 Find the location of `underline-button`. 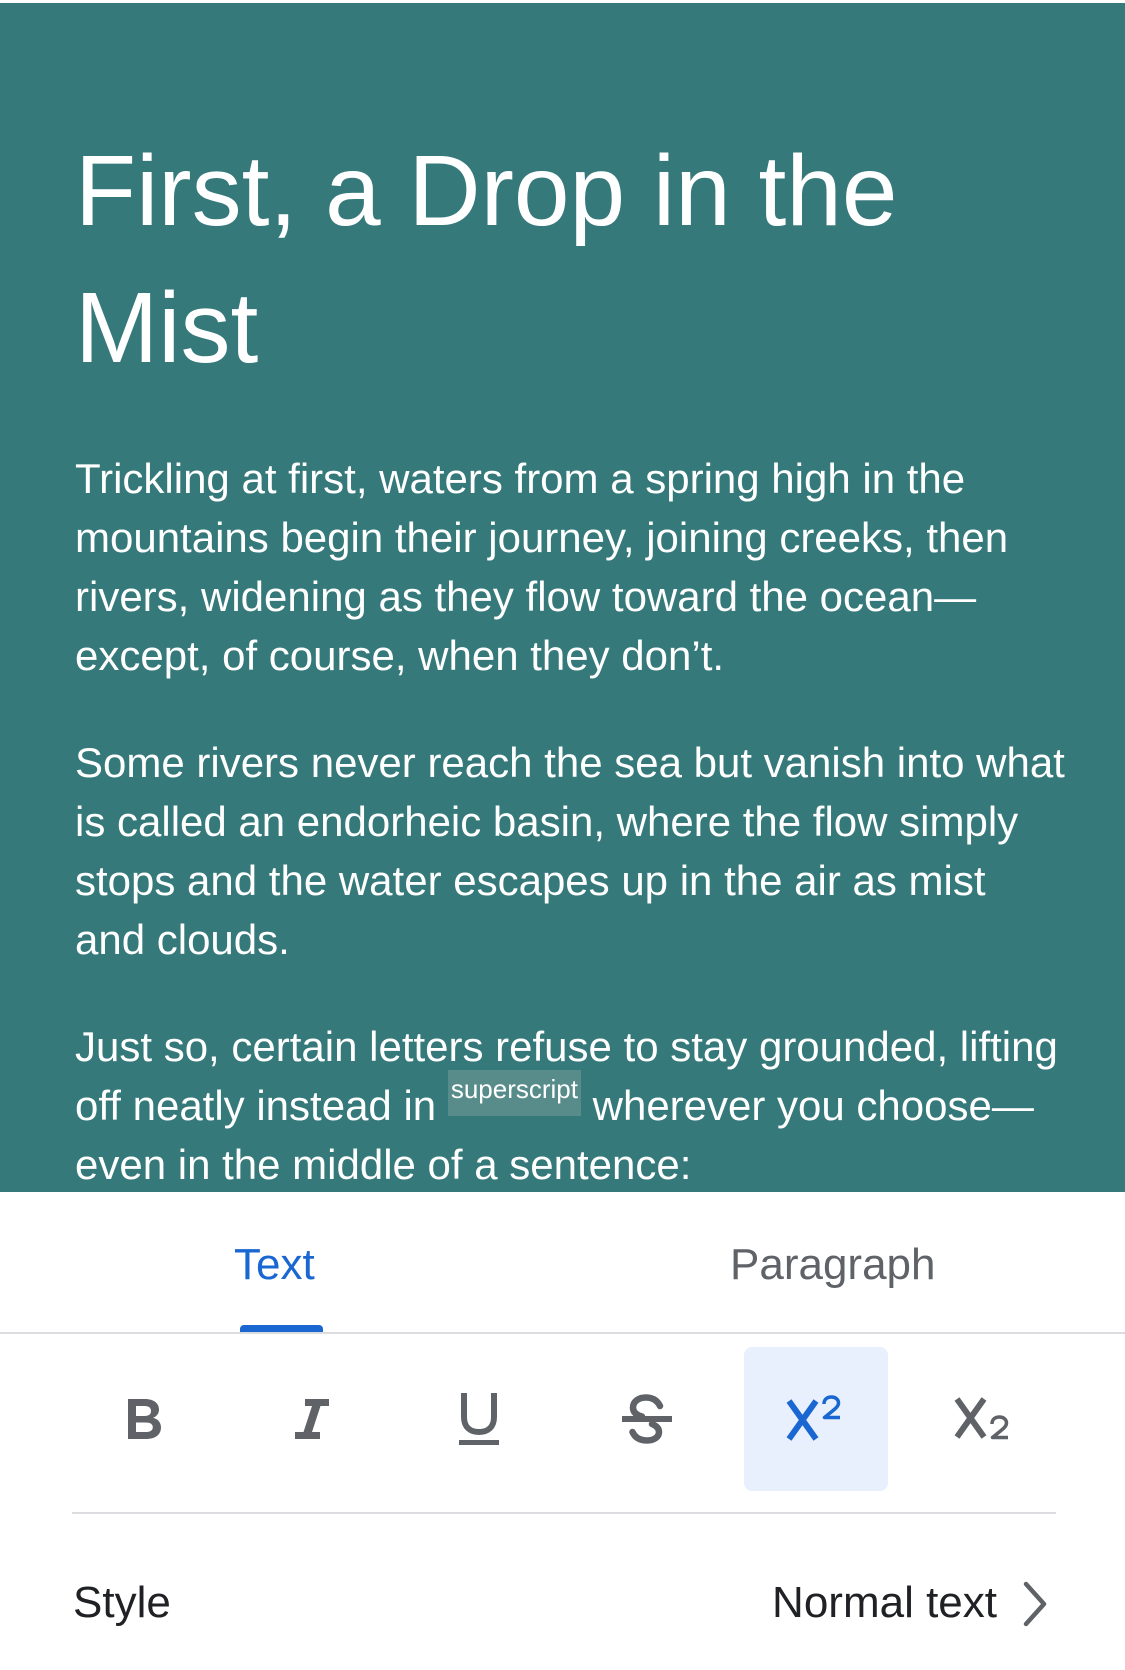

underline-button is located at coordinates (479, 1419).